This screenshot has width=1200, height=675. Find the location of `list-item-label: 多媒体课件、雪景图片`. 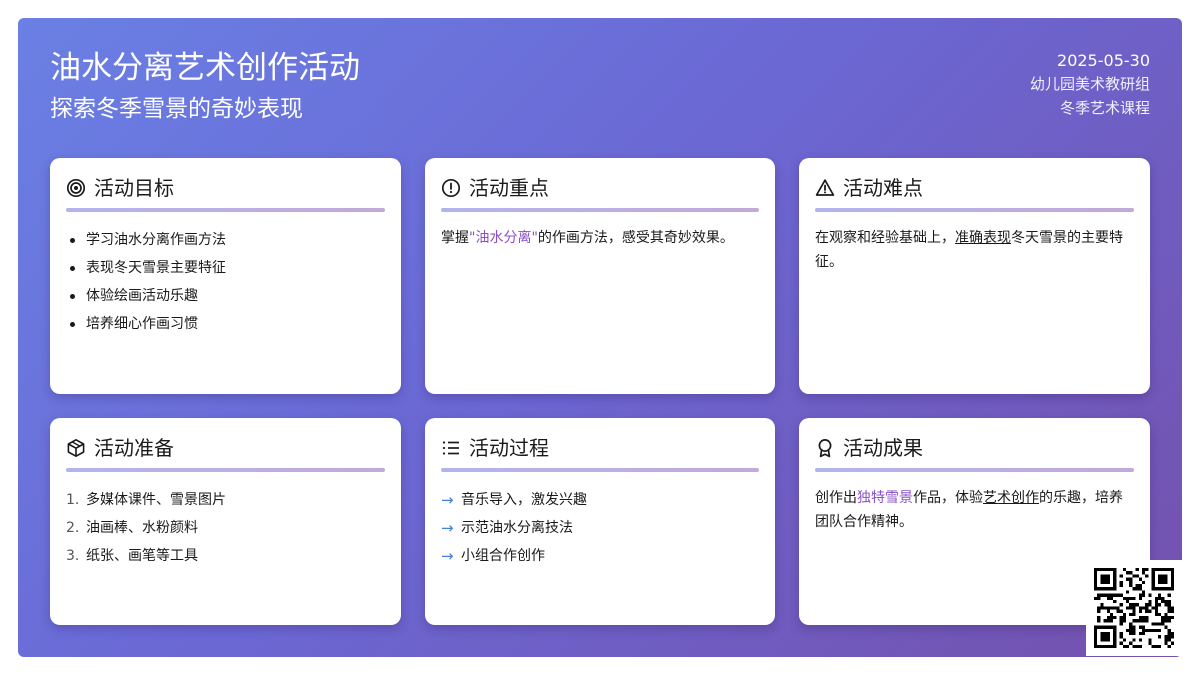

list-item-label: 多媒体课件、雪景图片 is located at coordinates (156, 500).